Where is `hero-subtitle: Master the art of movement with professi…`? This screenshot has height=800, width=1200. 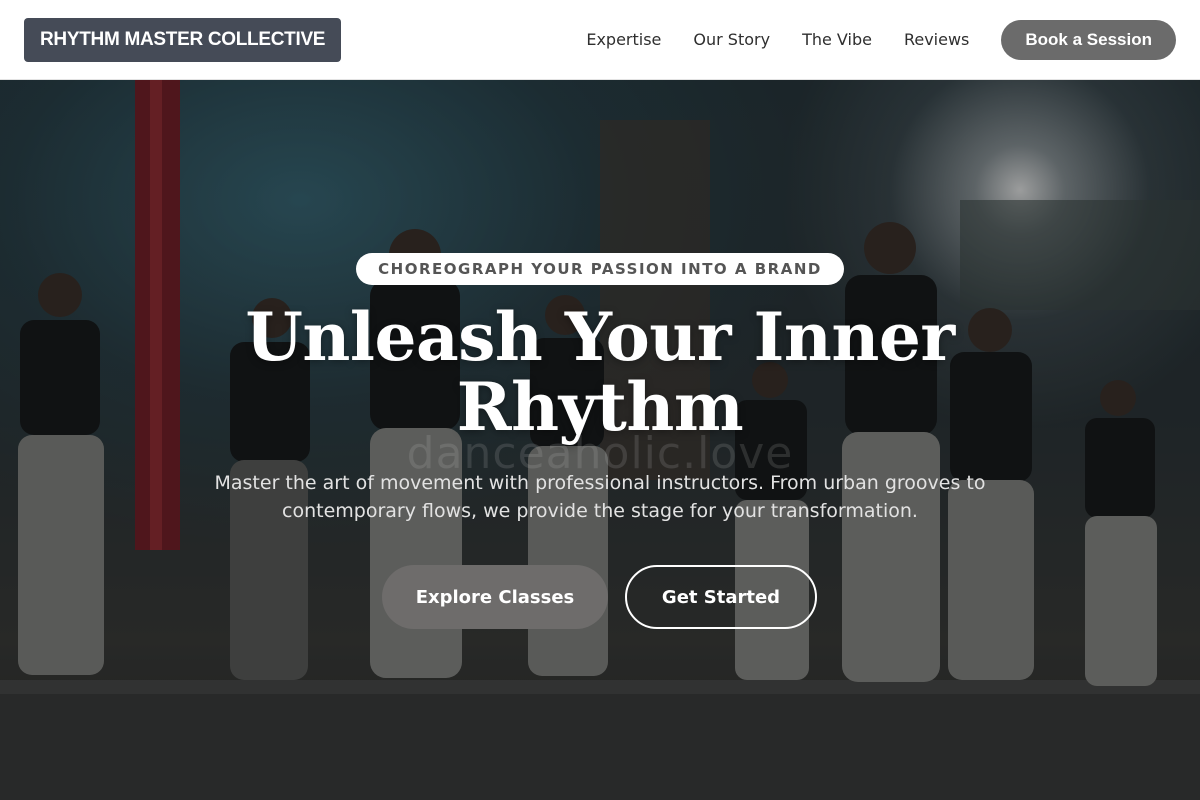
hero-subtitle: Master the art of movement with professi… is located at coordinates (600, 497).